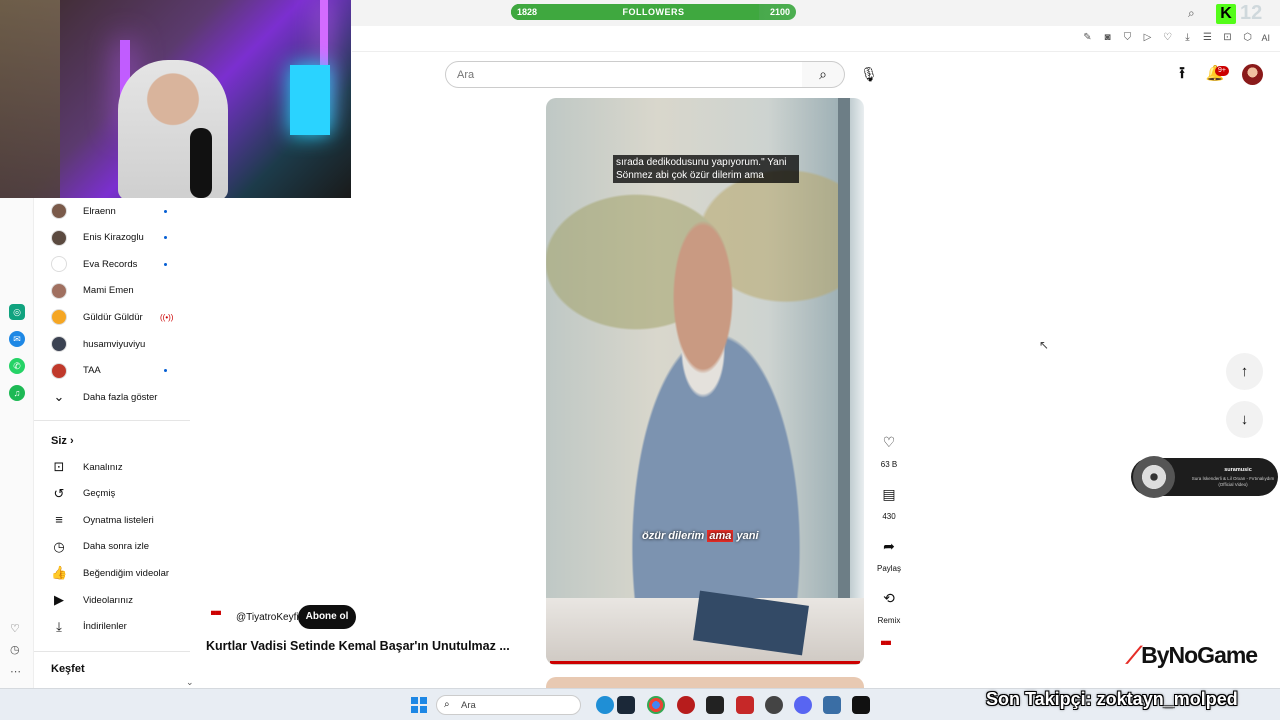 The image size is (1280, 720). I want to click on playlists-icon: ≡, so click(59, 520).